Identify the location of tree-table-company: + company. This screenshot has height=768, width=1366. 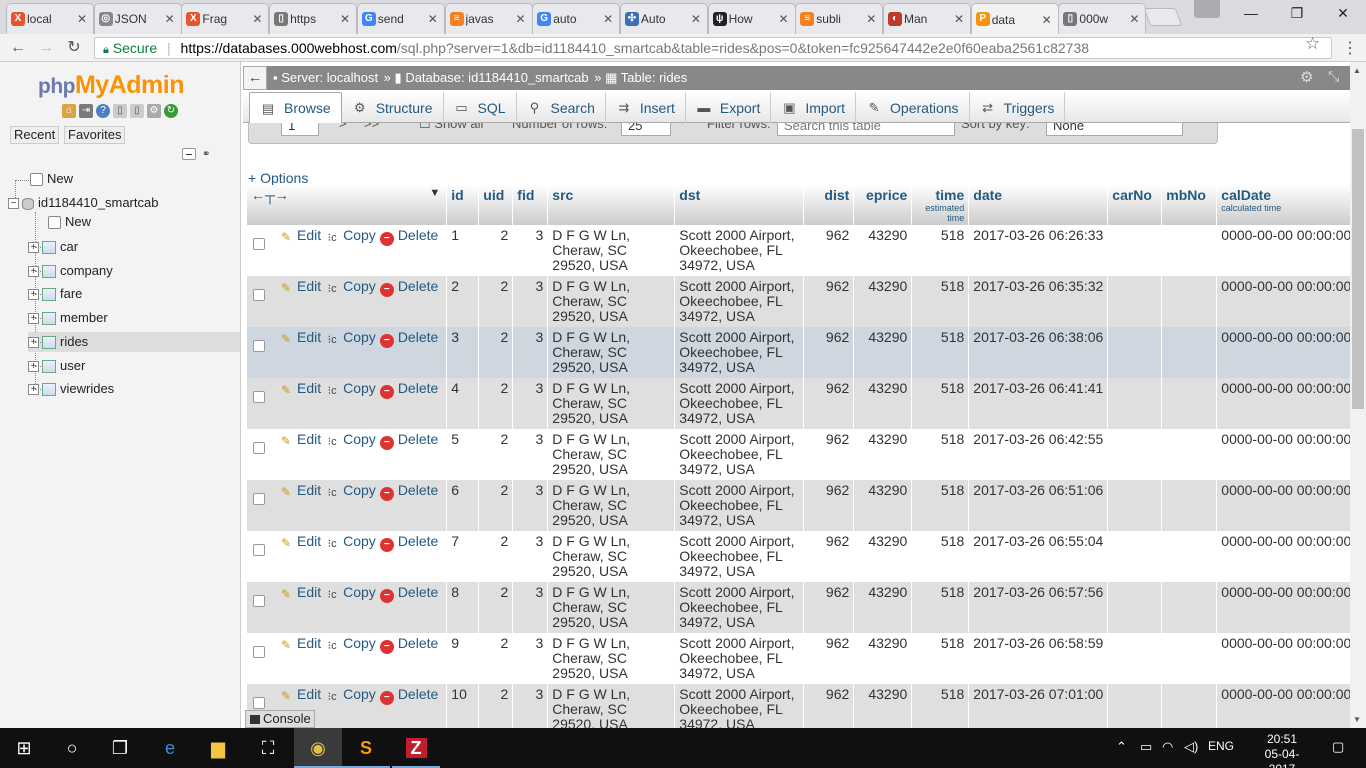
(134, 271).